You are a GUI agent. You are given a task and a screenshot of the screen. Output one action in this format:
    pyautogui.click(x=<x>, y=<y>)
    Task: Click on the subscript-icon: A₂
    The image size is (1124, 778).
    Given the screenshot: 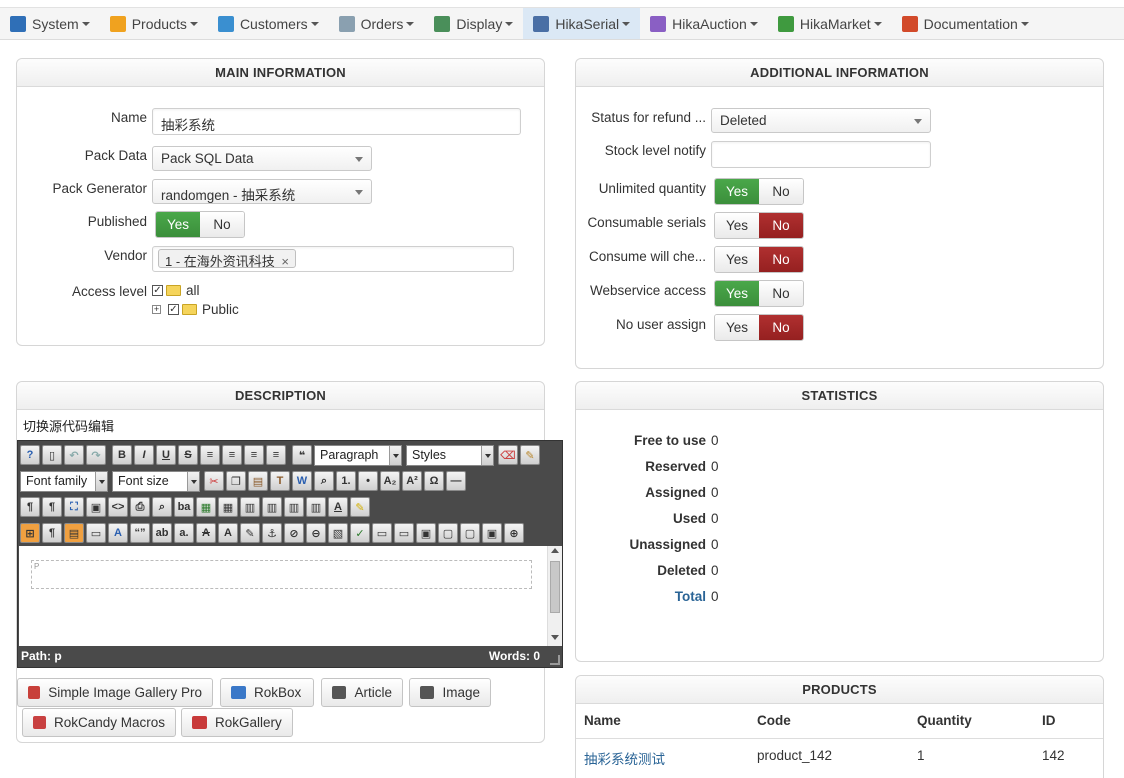 What is the action you would take?
    pyautogui.click(x=390, y=481)
    